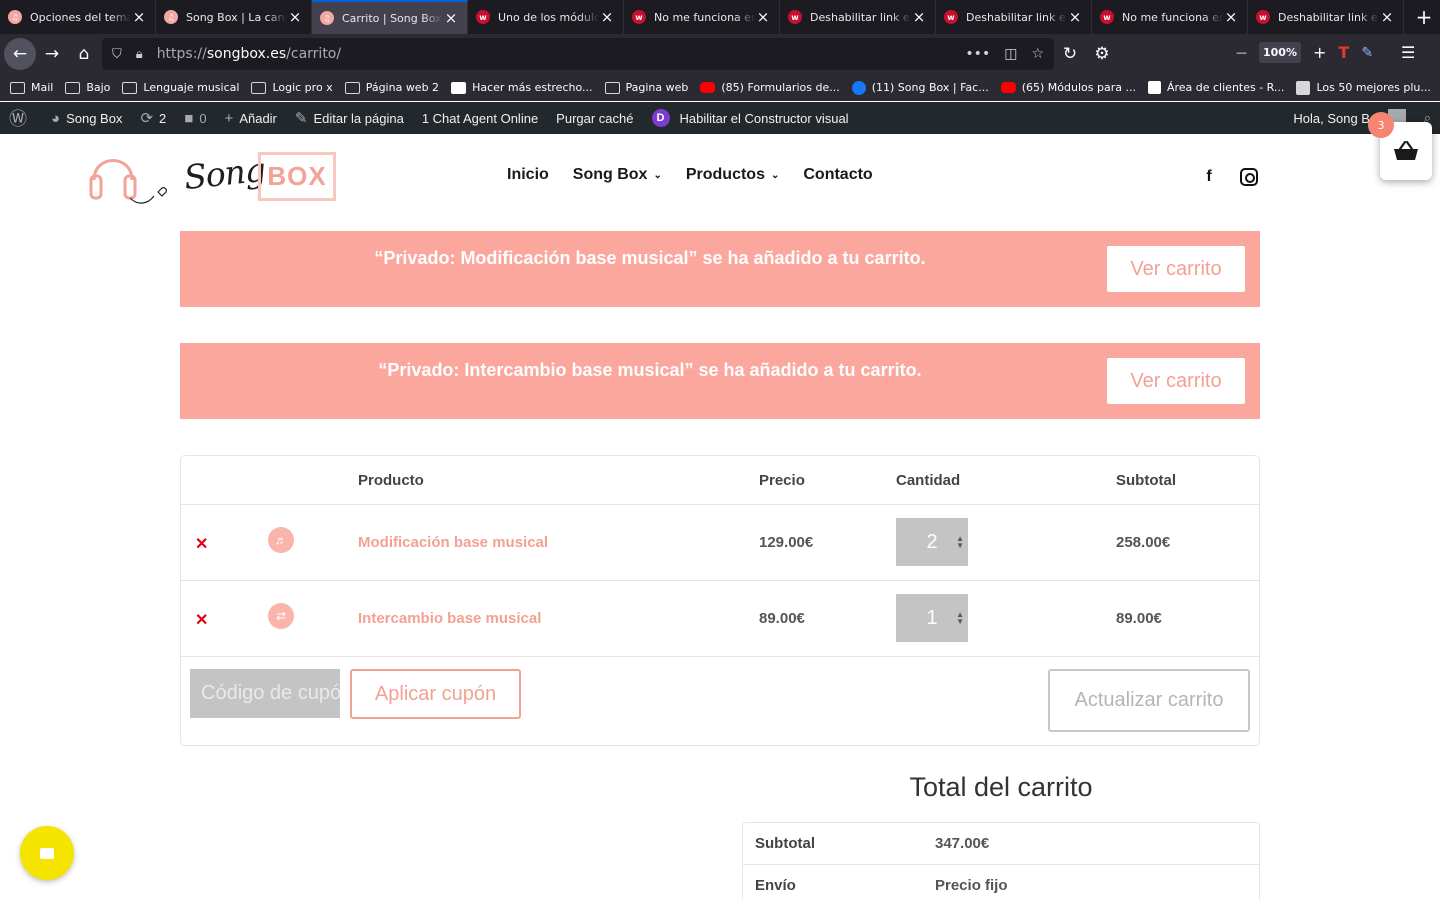 This screenshot has width=1440, height=900. I want to click on comments-menu: ■ 0, so click(195, 118).